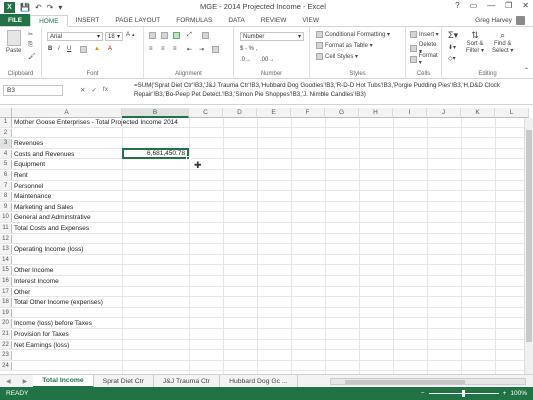 This screenshot has width=533, height=400. I want to click on name-box: B3, so click(33, 90).